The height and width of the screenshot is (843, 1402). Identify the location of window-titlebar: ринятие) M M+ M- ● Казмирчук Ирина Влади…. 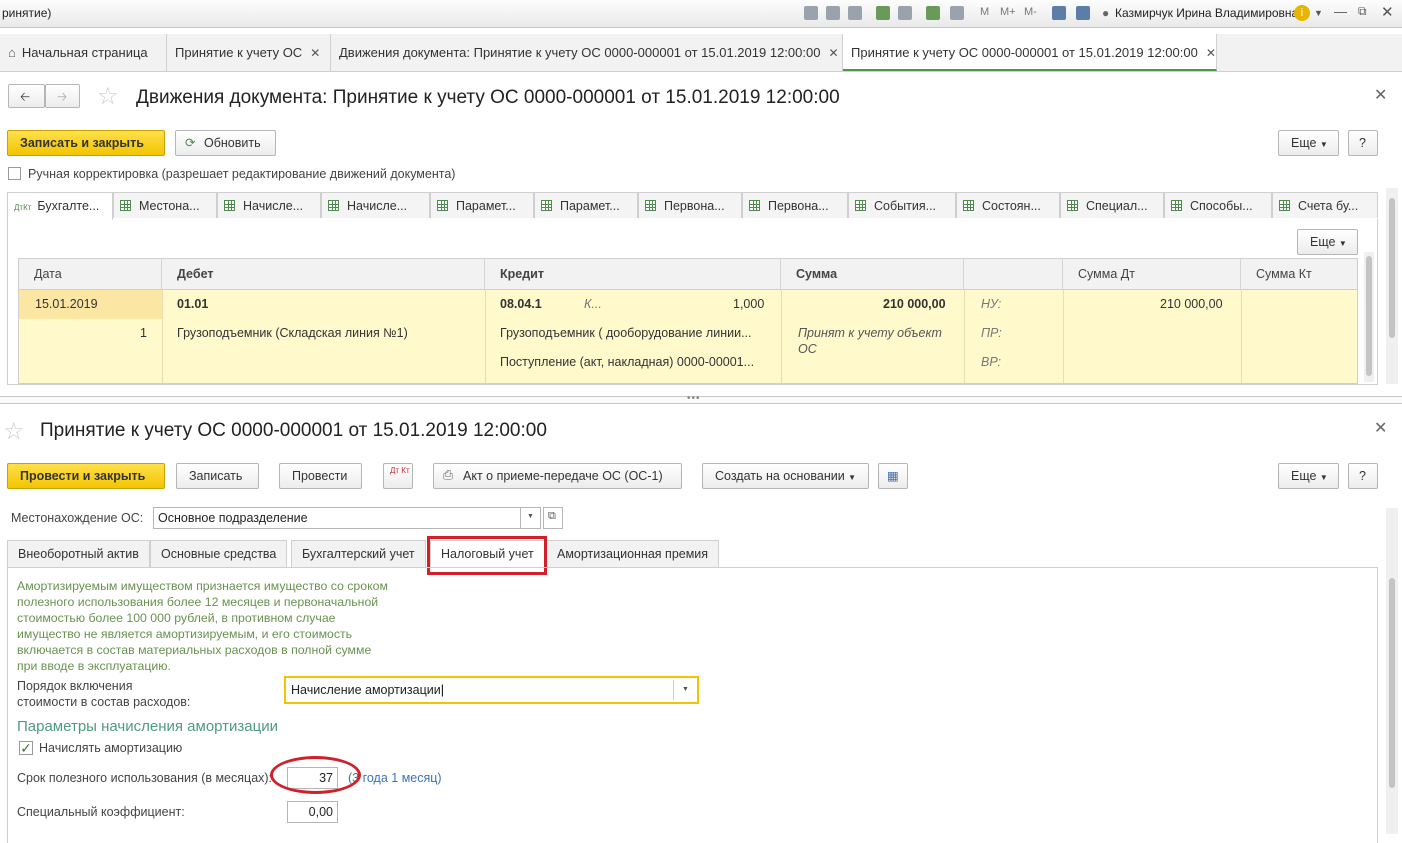
(701, 14).